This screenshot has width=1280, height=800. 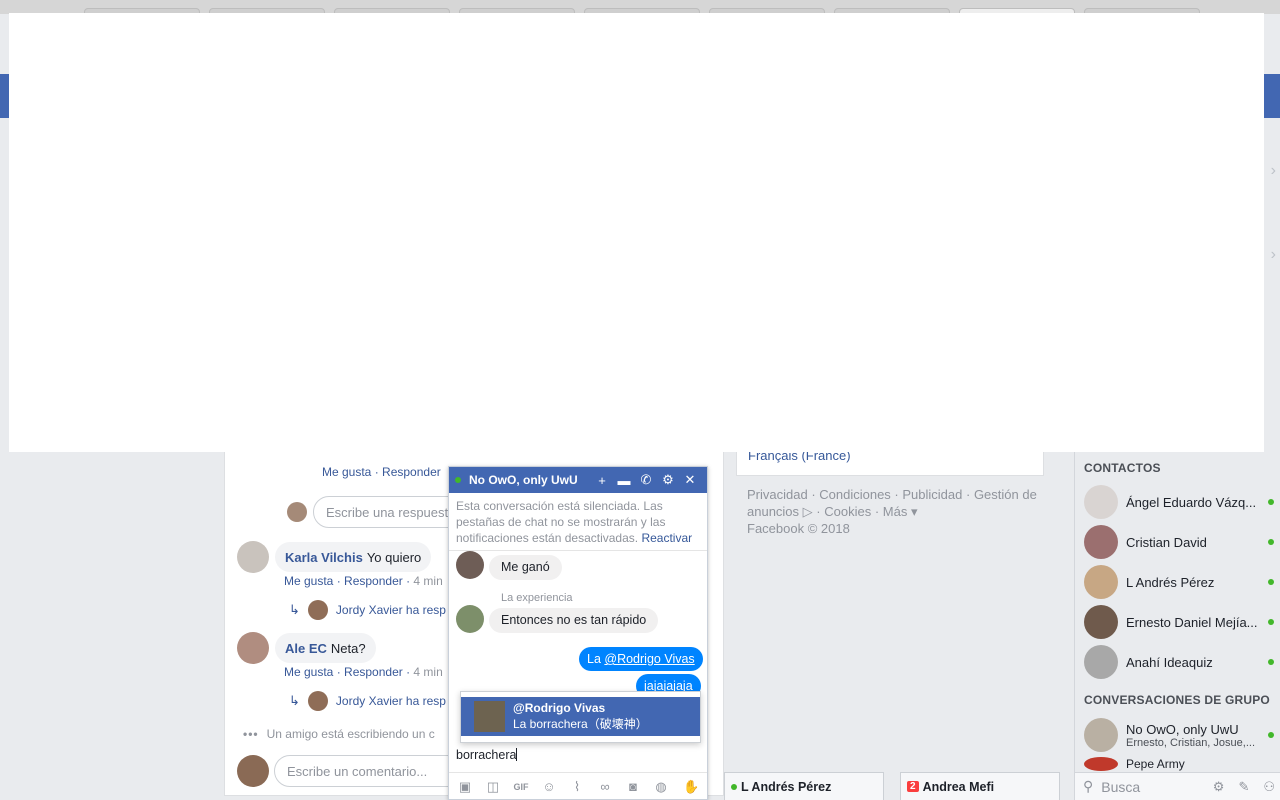 What do you see at coordinates (530, 480) in the screenshot?
I see `chat-title: No OwO, only UwU` at bounding box center [530, 480].